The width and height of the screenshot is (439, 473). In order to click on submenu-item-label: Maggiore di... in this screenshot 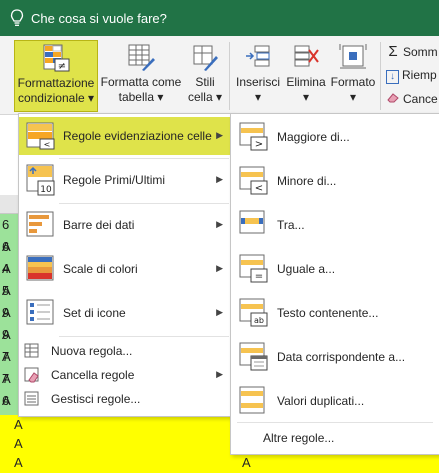, I will do `click(313, 137)`.